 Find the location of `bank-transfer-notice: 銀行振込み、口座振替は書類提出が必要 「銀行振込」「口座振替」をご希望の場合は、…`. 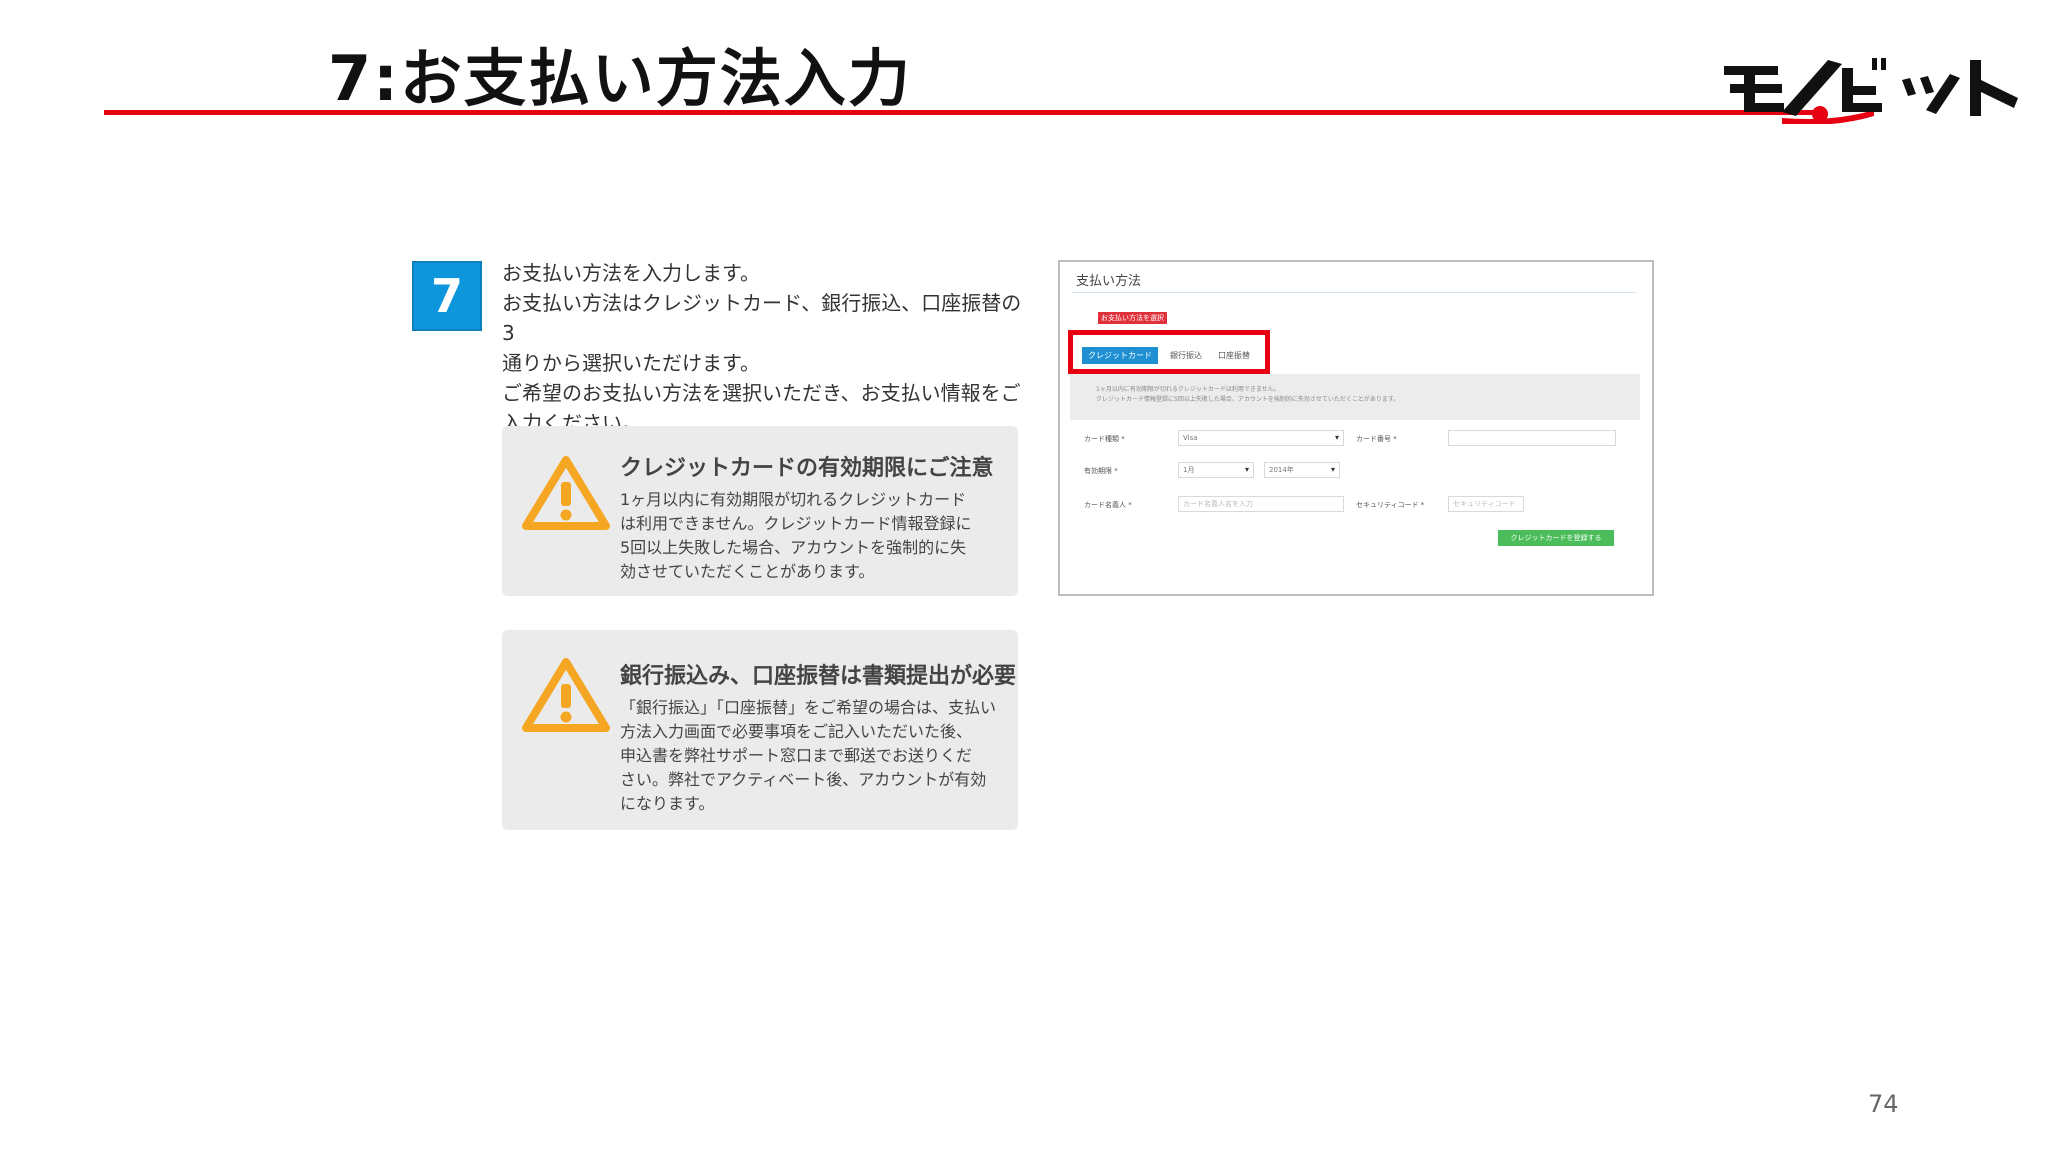

bank-transfer-notice: 銀行振込み、口座振替は書類提出が必要 「銀行振込」「口座振替」をご希望の場合は、… is located at coordinates (760, 730).